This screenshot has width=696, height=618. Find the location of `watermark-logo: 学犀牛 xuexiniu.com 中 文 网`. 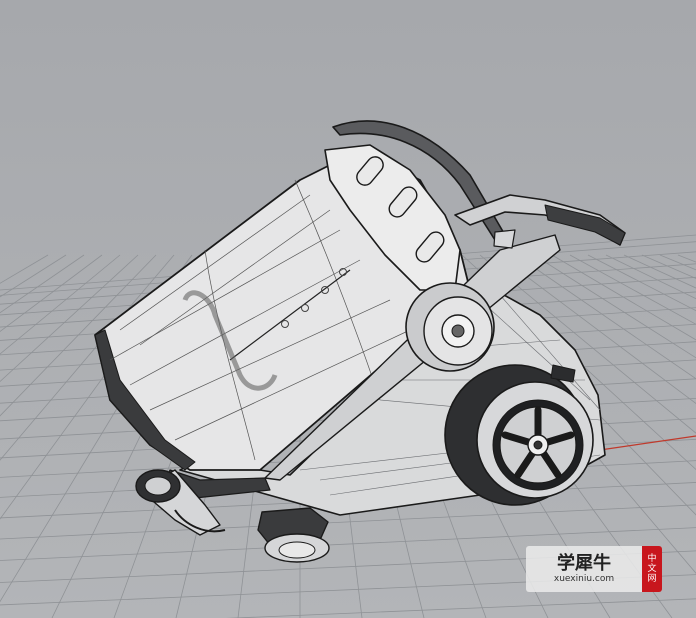

watermark-logo: 学犀牛 xuexiniu.com 中 文 网 is located at coordinates (594, 569).